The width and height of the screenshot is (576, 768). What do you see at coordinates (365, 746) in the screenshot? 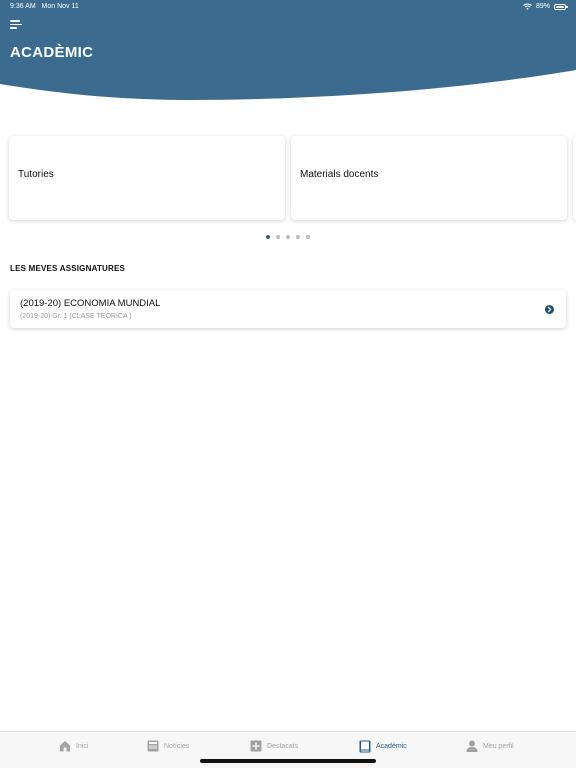
I see `book-icon` at bounding box center [365, 746].